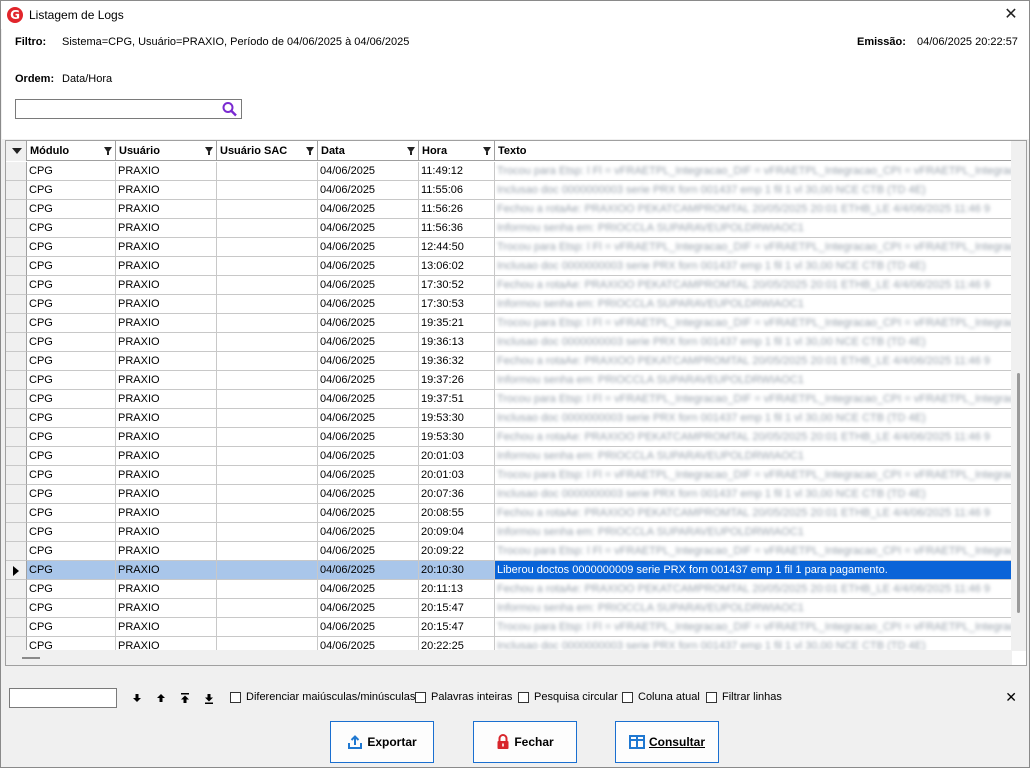  I want to click on option-whole-words: Palavras inteiras, so click(463, 697).